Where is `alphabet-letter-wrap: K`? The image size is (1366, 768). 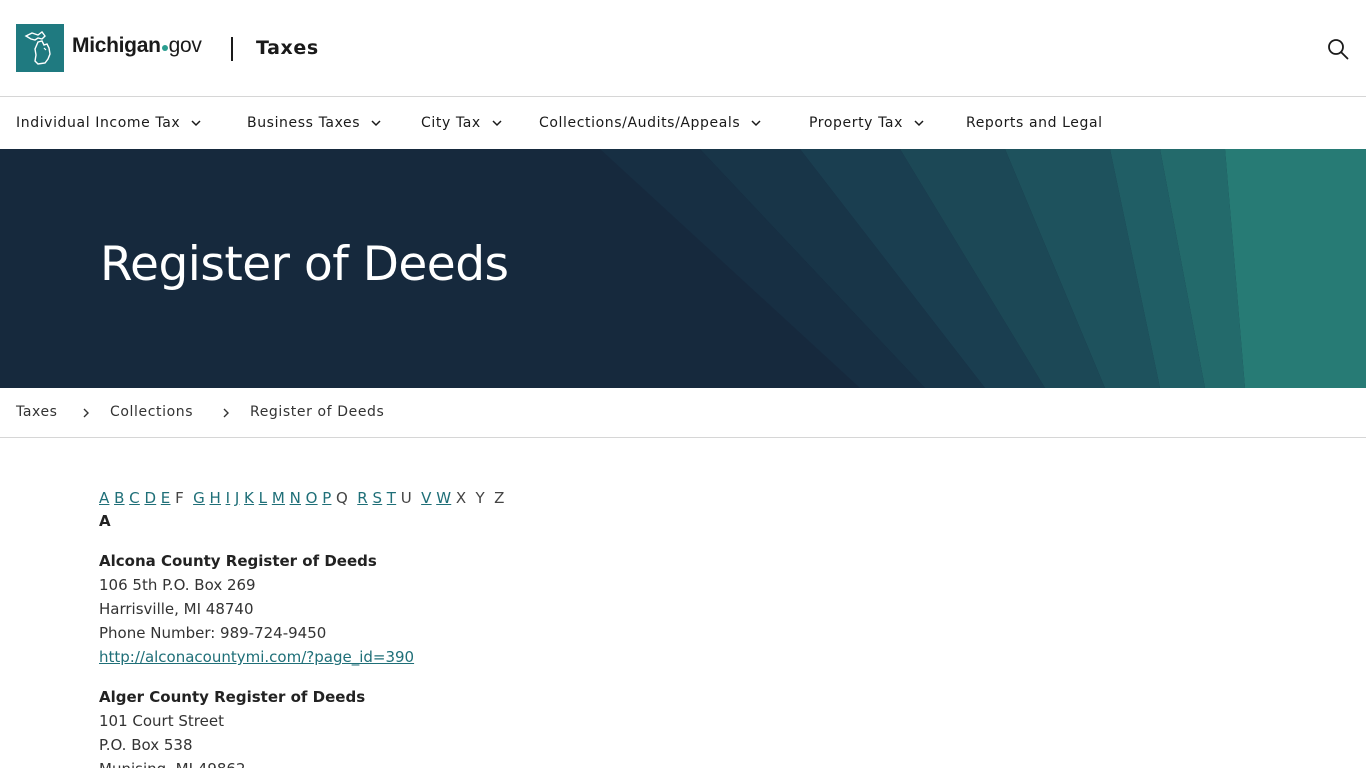 alphabet-letter-wrap: K is located at coordinates (249, 498).